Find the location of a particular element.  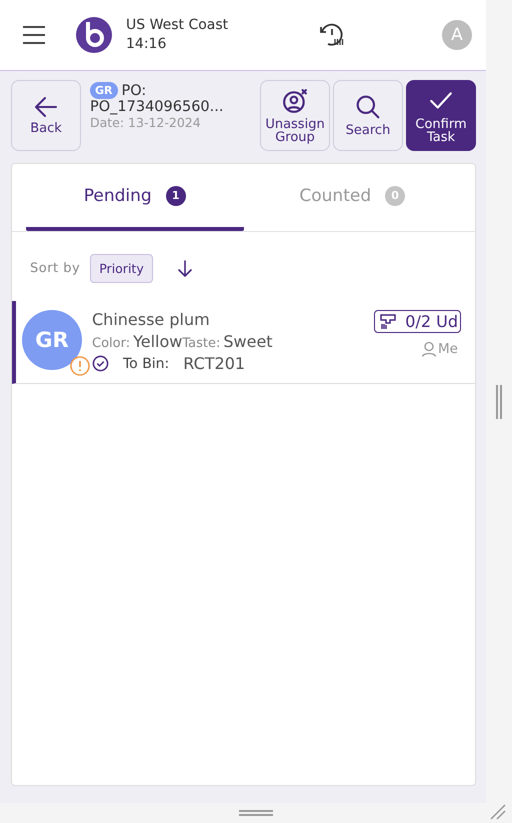

po-label: PO: is located at coordinates (134, 90).